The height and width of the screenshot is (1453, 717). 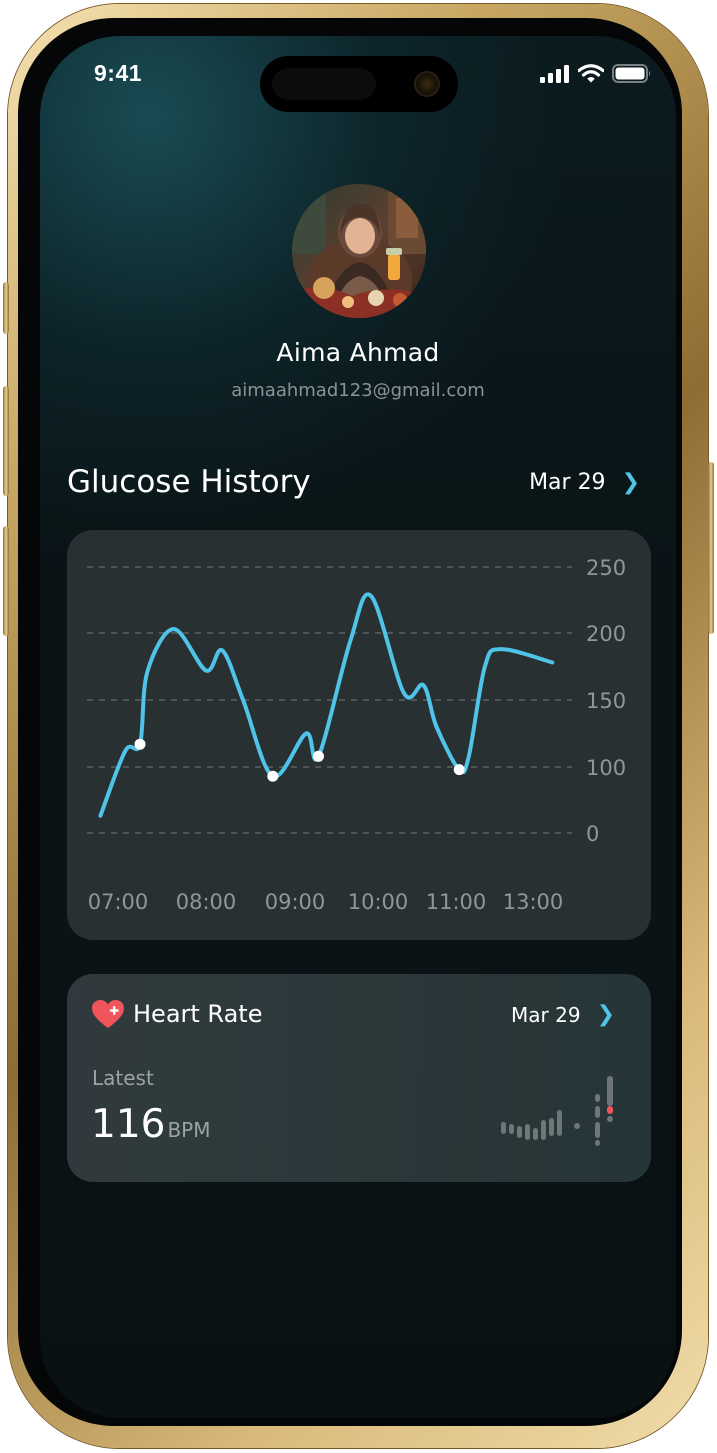 What do you see at coordinates (198, 1014) in the screenshot?
I see `heart-rate-title: Heart Rate` at bounding box center [198, 1014].